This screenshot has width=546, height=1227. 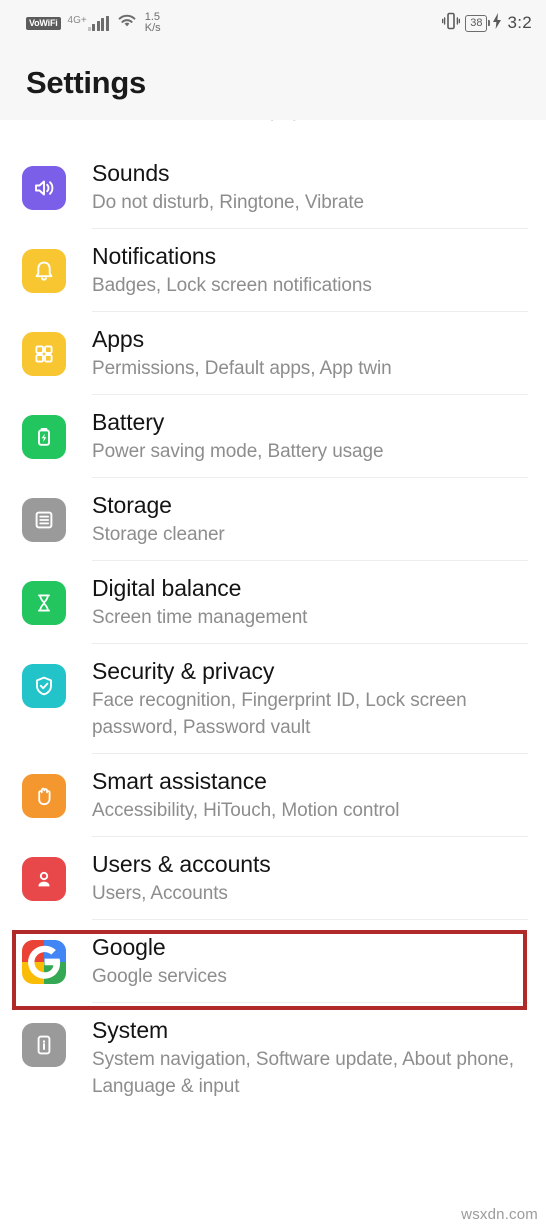 What do you see at coordinates (152, 28) in the screenshot?
I see `network-speed-unit: K/s` at bounding box center [152, 28].